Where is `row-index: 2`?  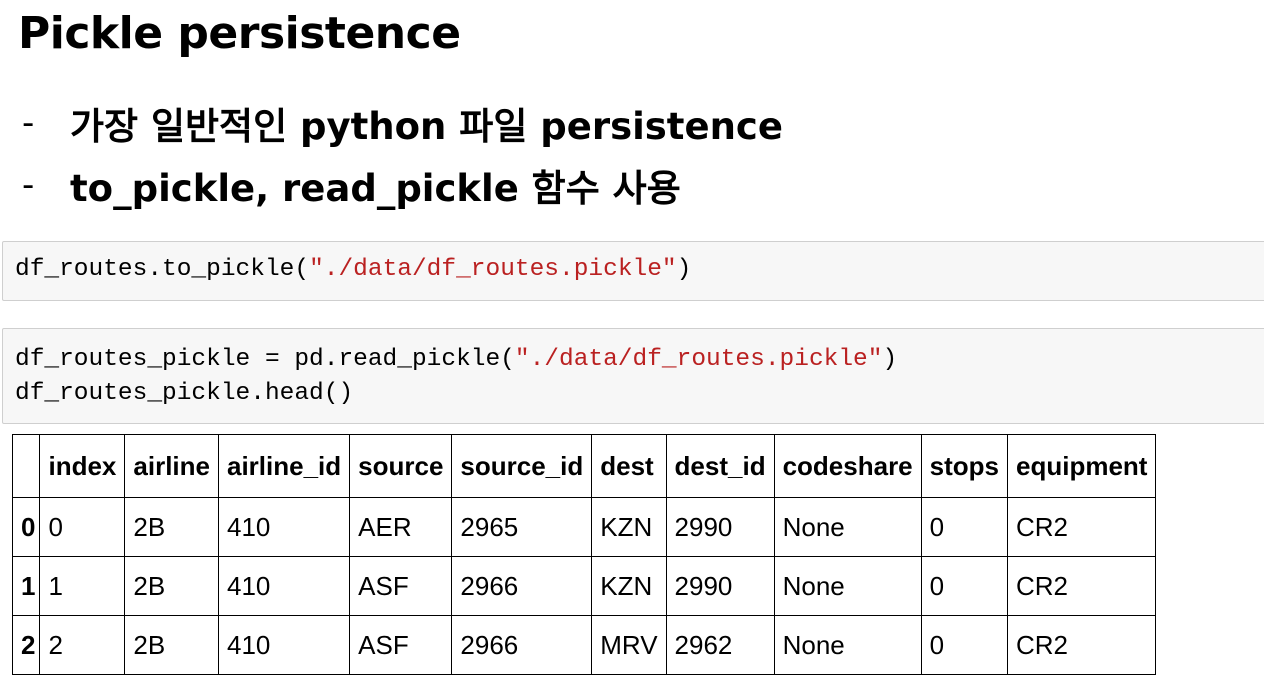 row-index: 2 is located at coordinates (26, 645).